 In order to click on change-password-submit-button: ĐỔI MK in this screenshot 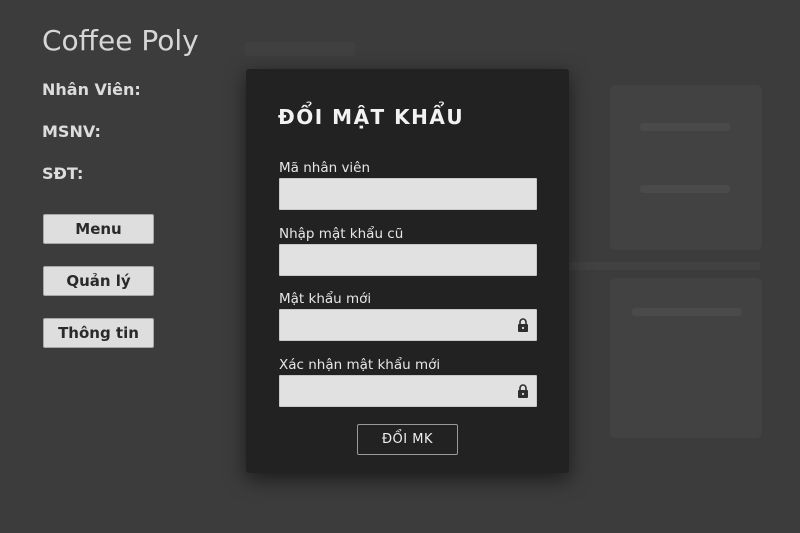, I will do `click(407, 439)`.